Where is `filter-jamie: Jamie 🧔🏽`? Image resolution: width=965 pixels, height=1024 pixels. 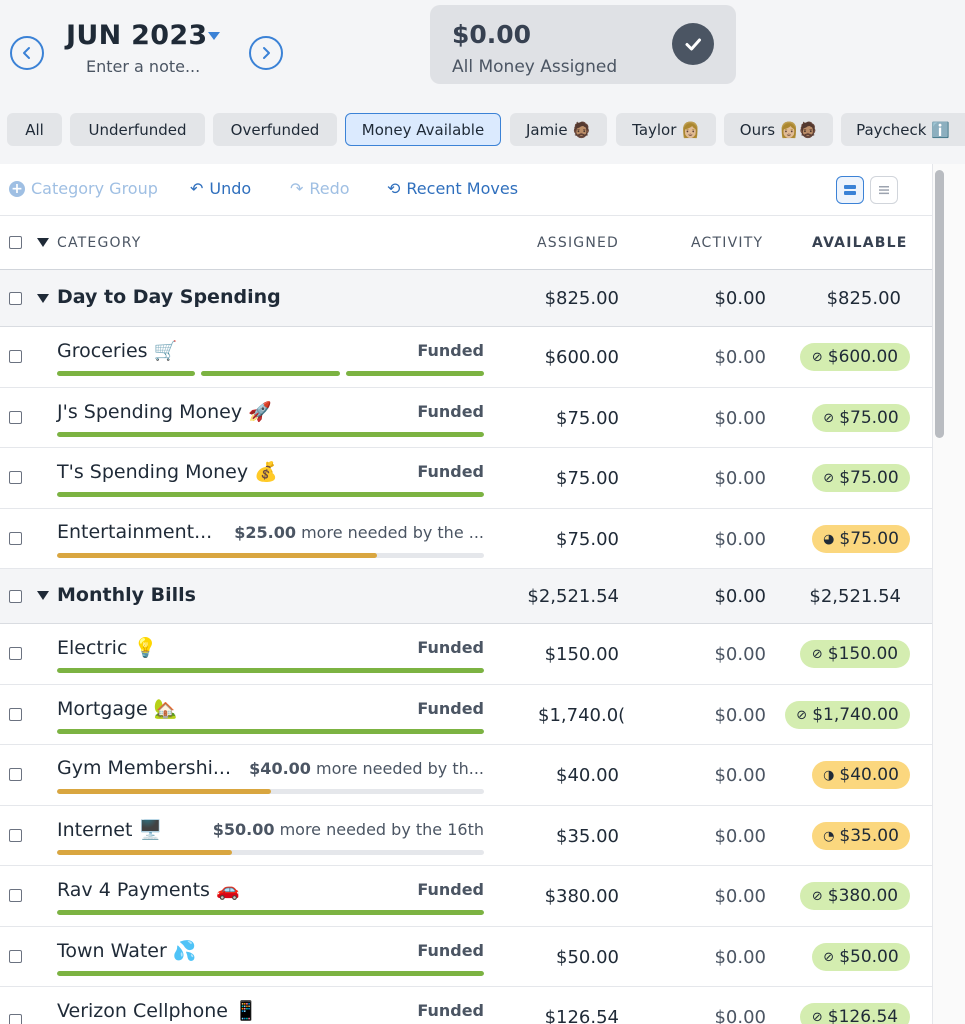 filter-jamie: Jamie 🧔🏽 is located at coordinates (558, 129).